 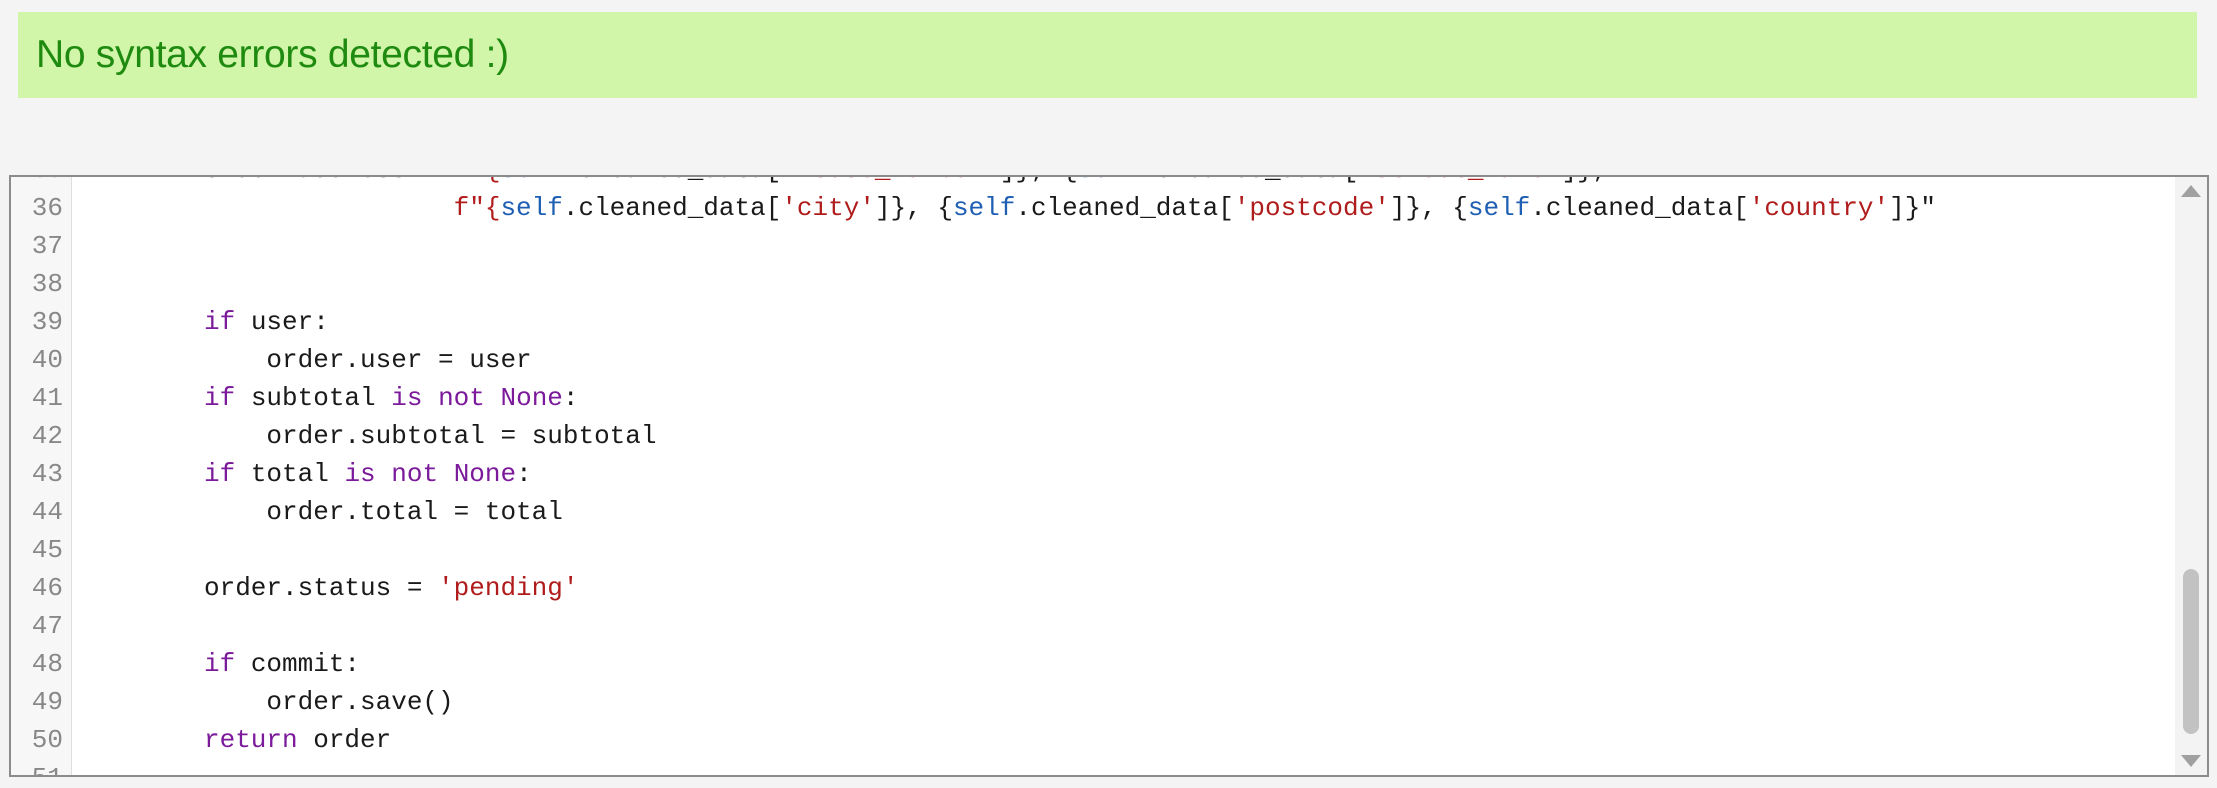 What do you see at coordinates (1311, 208) in the screenshot?
I see `code-token-string: 'postcode'` at bounding box center [1311, 208].